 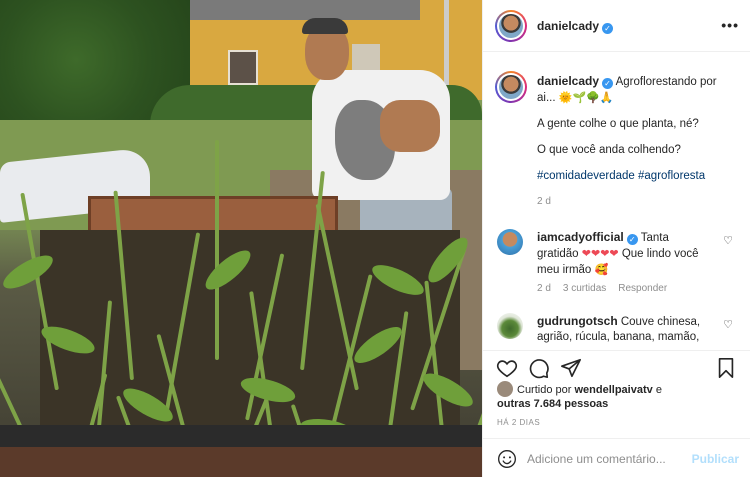 I want to click on comment-likes: 3 curtidas, so click(x=584, y=288).